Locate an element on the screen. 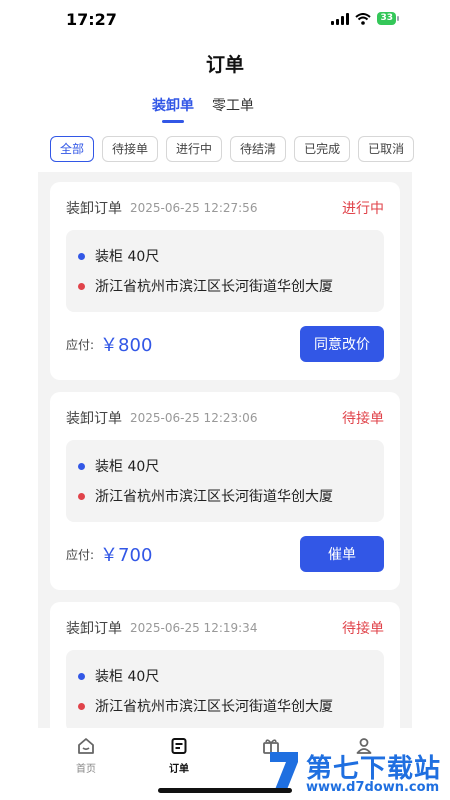  order-status: 进行中 is located at coordinates (363, 209).